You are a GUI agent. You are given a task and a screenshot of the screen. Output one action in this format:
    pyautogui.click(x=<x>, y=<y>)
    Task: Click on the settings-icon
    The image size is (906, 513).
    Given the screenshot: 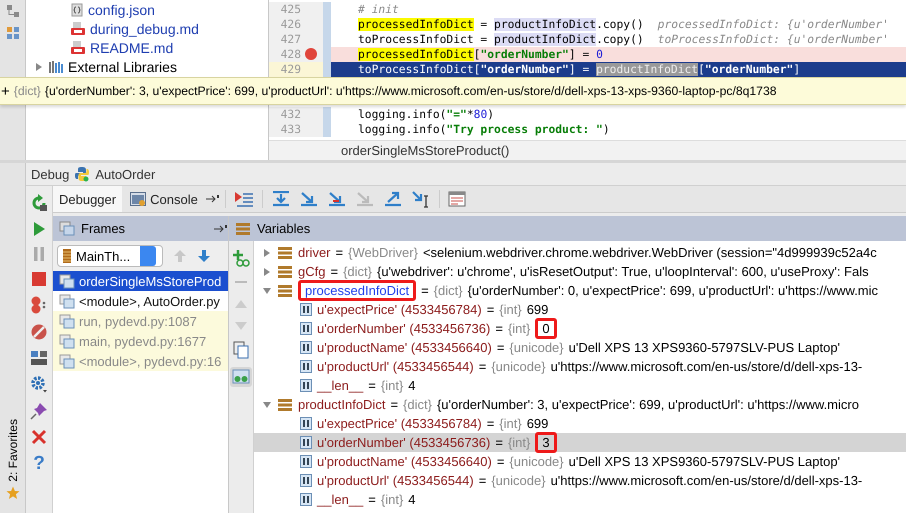 What is the action you would take?
    pyautogui.click(x=39, y=384)
    